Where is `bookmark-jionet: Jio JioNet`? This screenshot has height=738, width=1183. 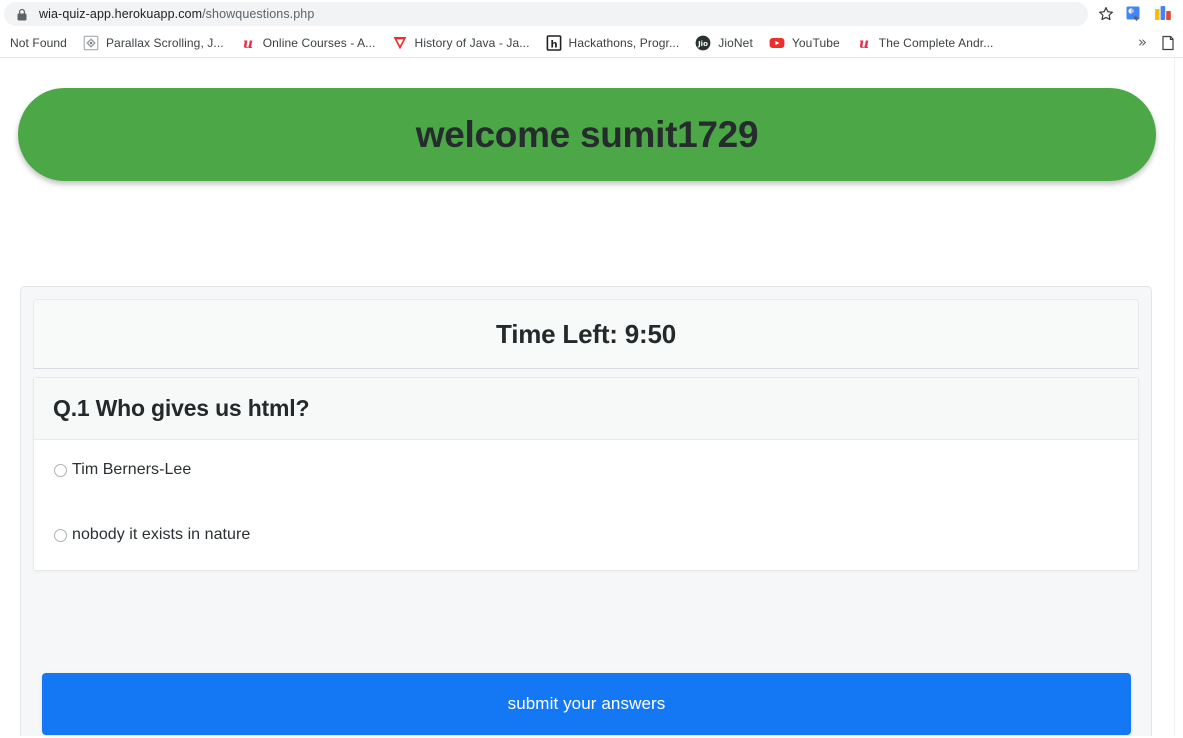
bookmark-jionet: Jio JioNet is located at coordinates (724, 43).